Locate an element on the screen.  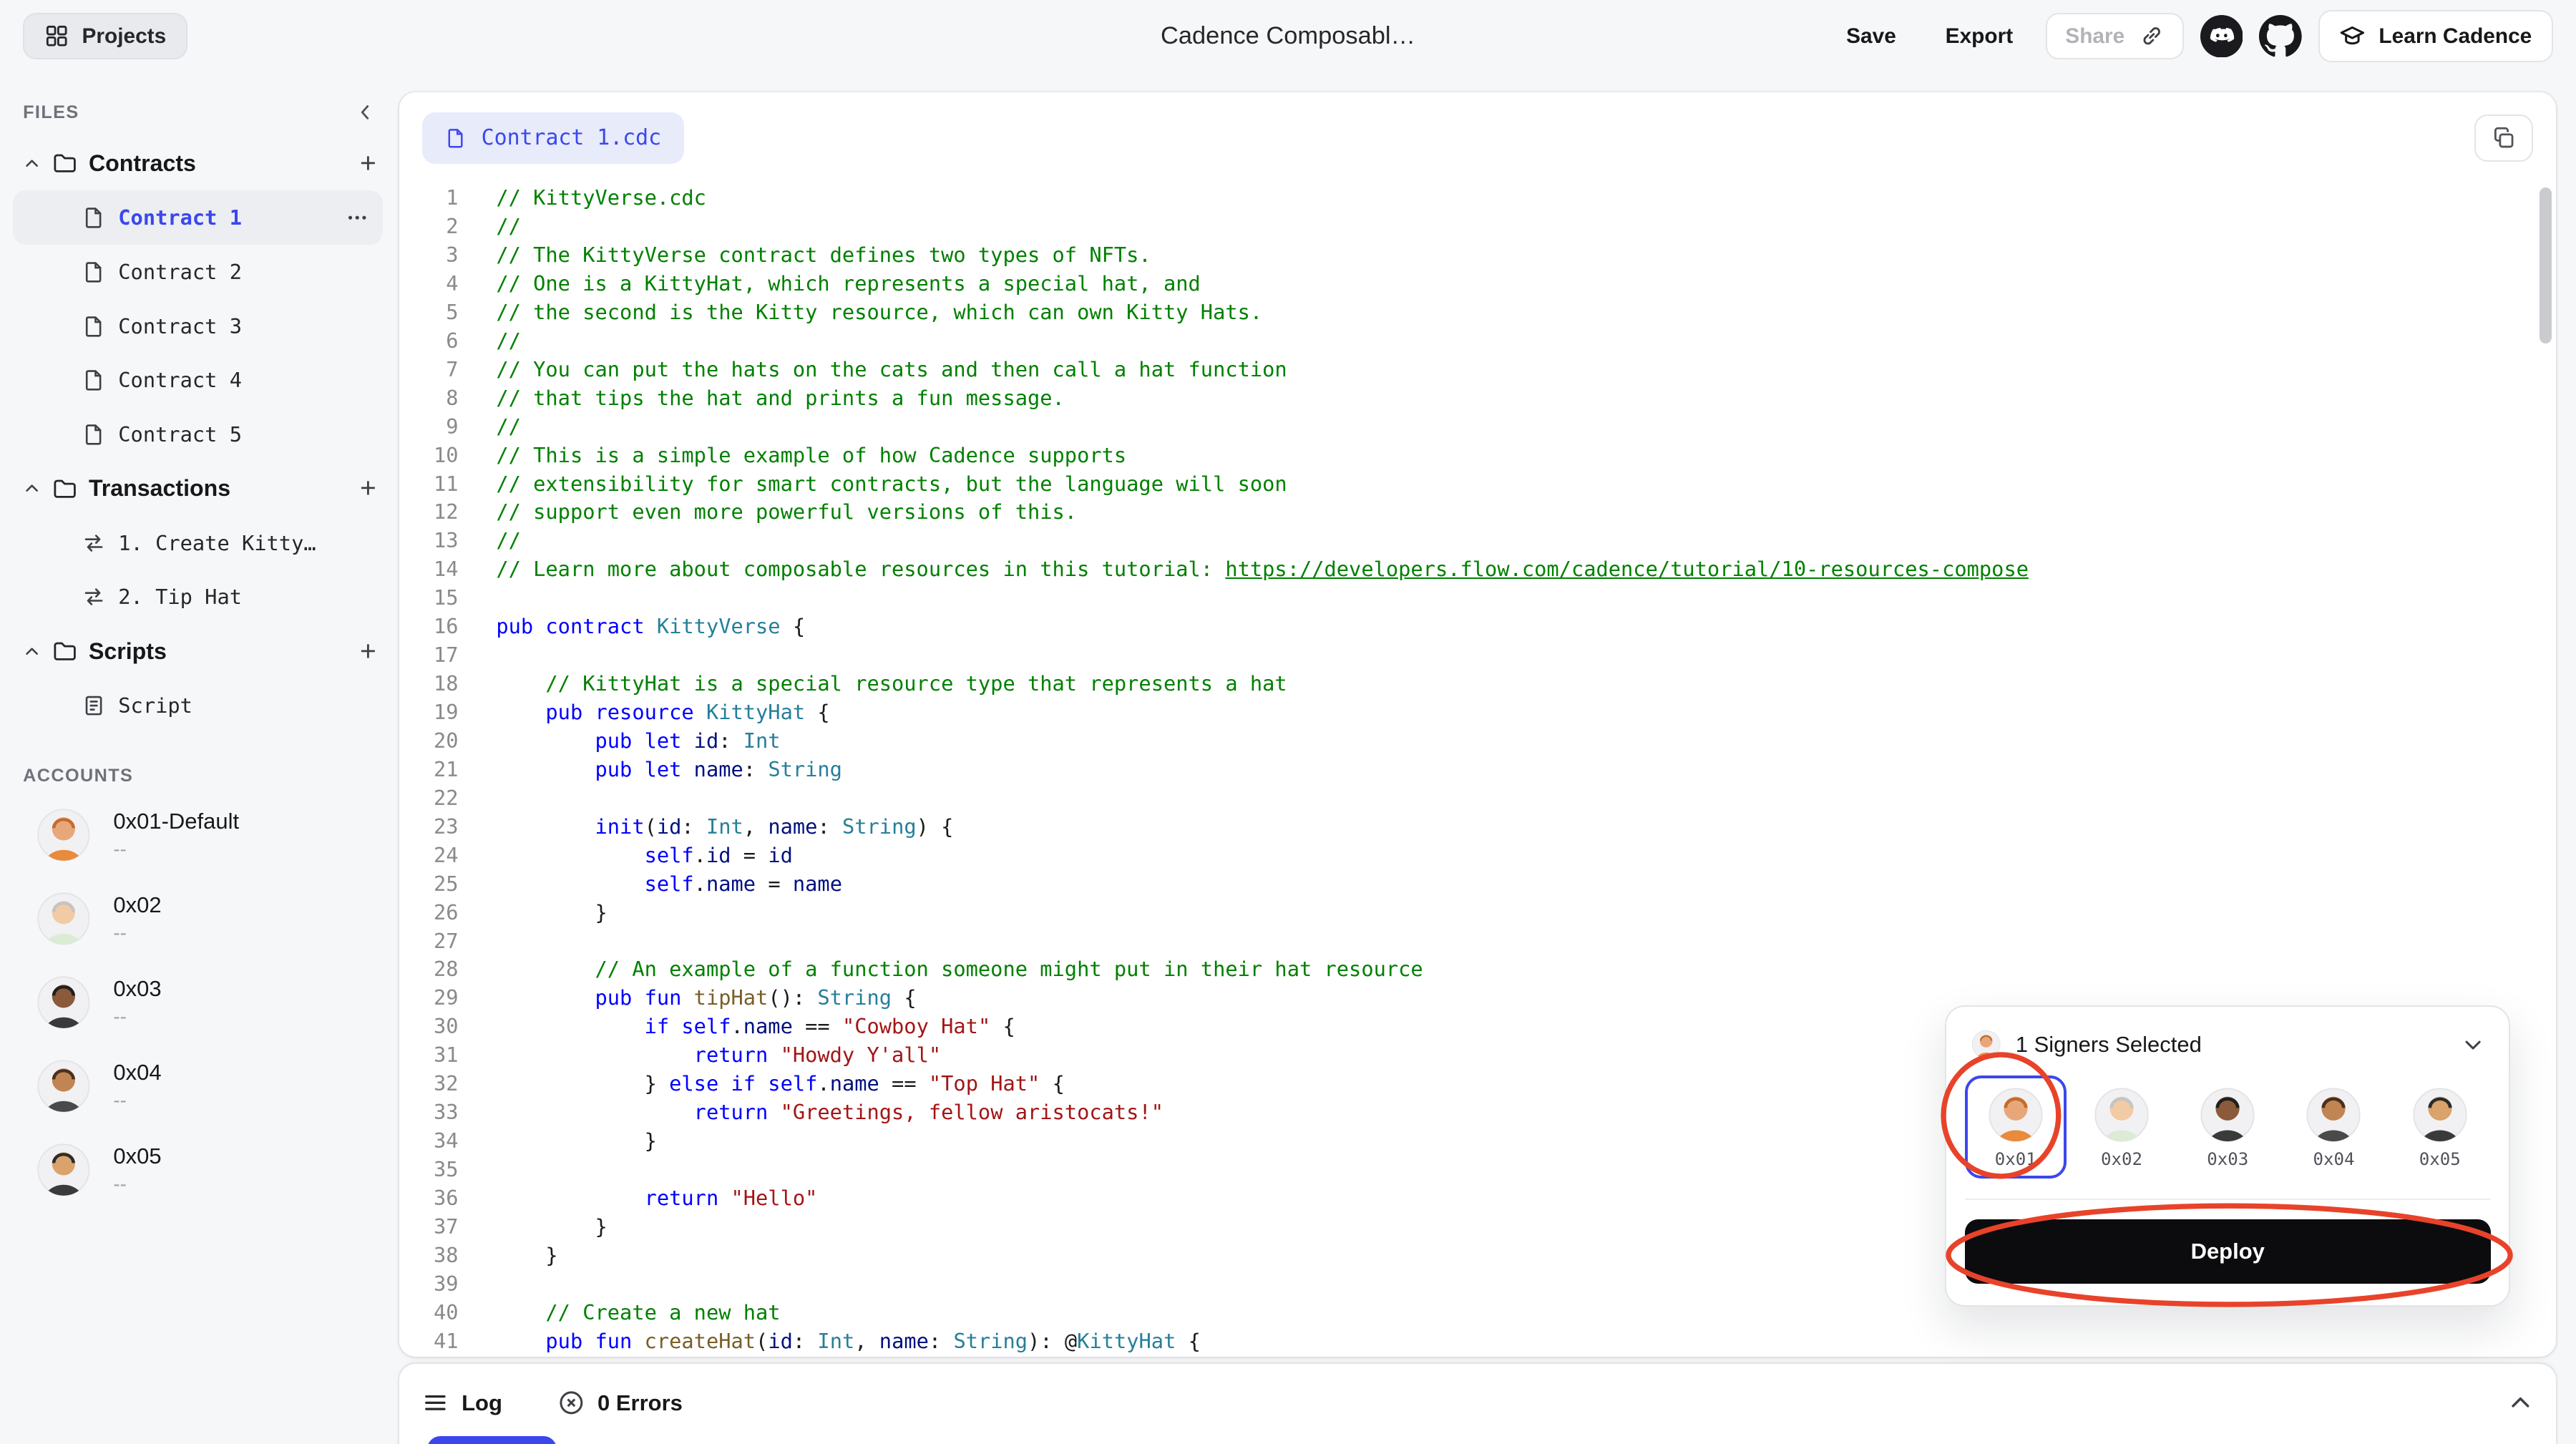
signer-0x05: 0x05 is located at coordinates (2440, 1127).